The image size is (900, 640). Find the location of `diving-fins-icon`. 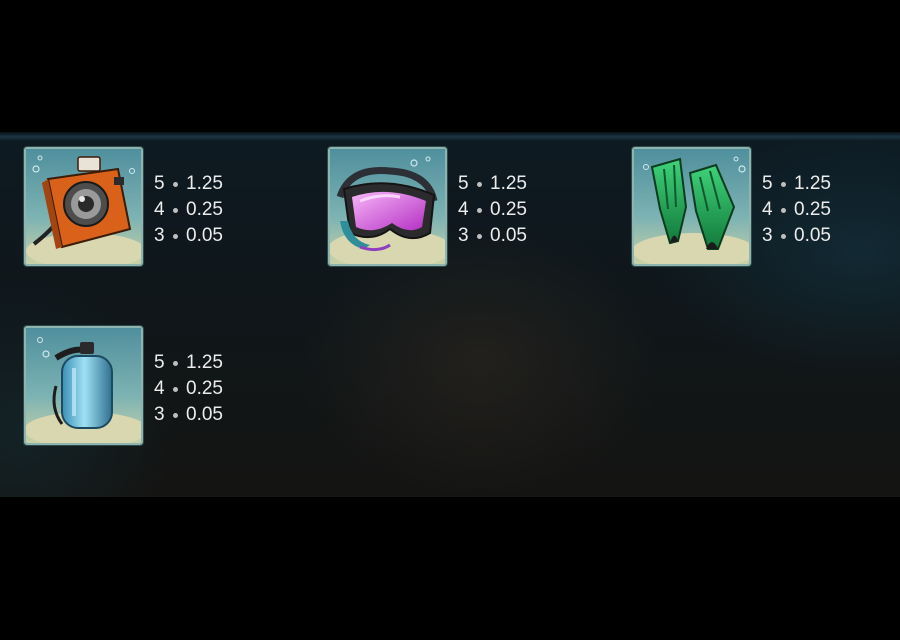

diving-fins-icon is located at coordinates (691, 206).